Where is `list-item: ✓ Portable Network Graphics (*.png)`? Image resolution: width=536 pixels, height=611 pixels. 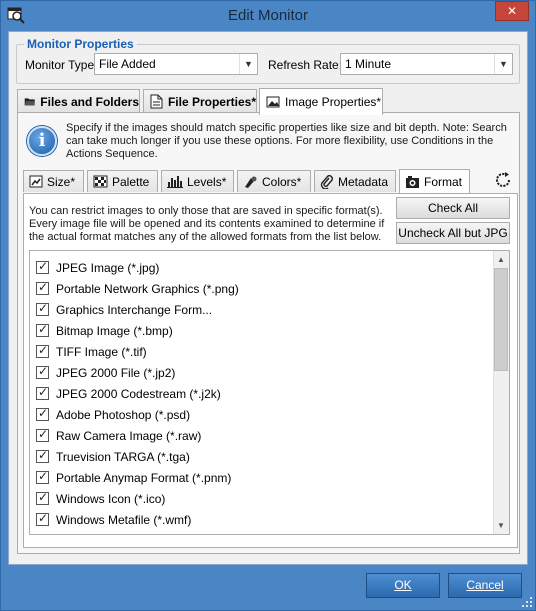 list-item: ✓ Portable Network Graphics (*.png) is located at coordinates (137, 288).